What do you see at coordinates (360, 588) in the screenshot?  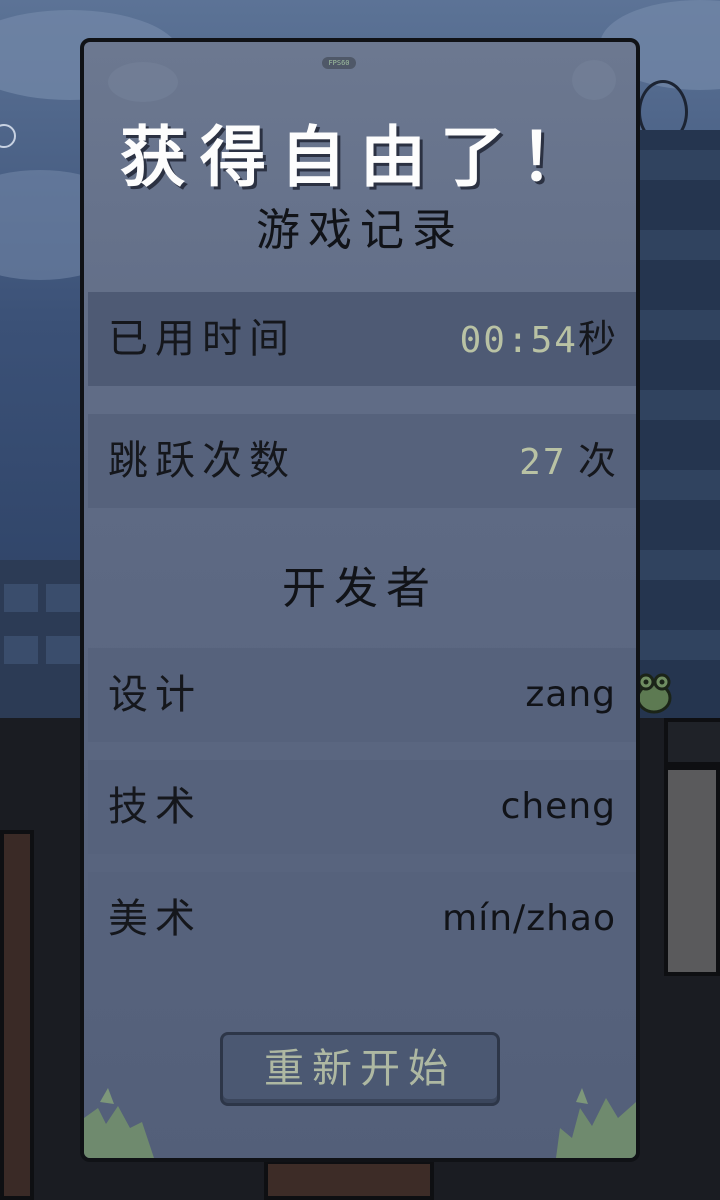 I see `developer-heading: 开发者` at bounding box center [360, 588].